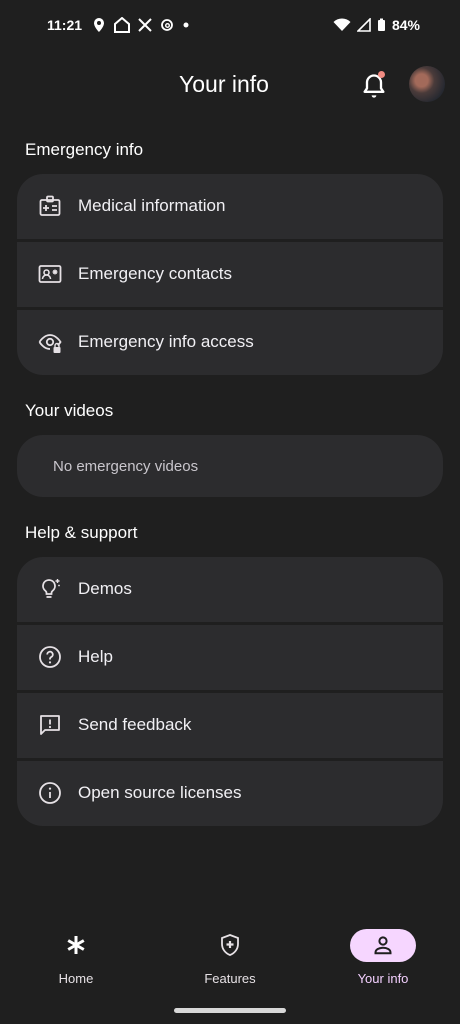 The width and height of the screenshot is (460, 1024). I want to click on lightbulb-icon, so click(51, 588).